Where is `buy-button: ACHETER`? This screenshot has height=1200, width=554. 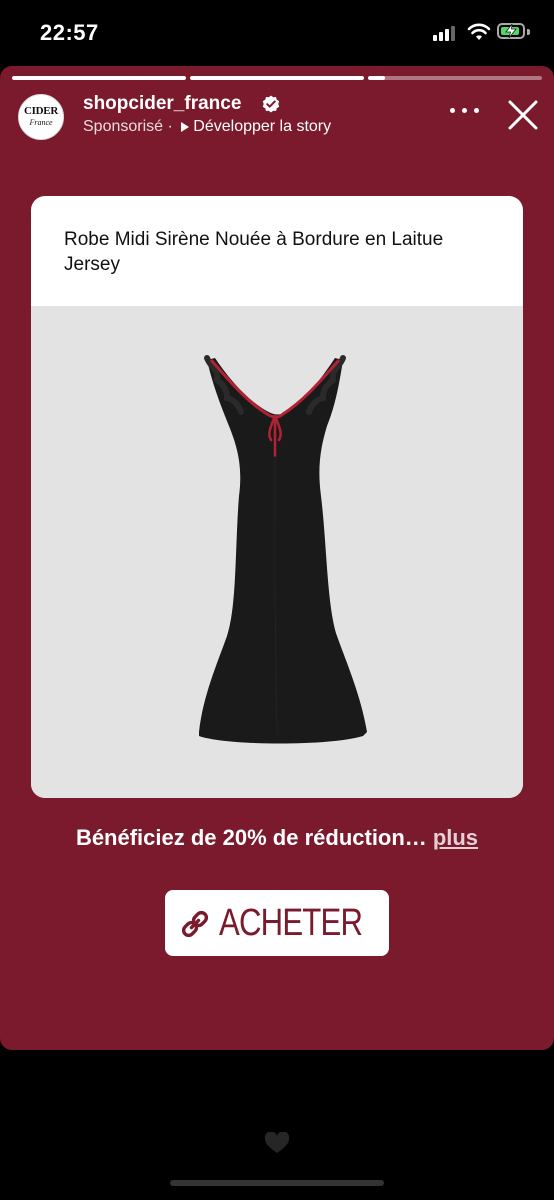
buy-button: ACHETER is located at coordinates (277, 923).